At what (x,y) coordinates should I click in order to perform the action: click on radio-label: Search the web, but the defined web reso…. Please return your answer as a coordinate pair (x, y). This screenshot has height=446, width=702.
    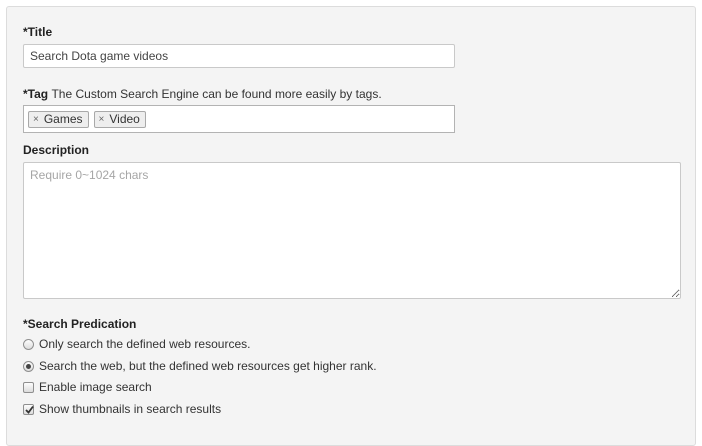
    Looking at the image, I should click on (208, 366).